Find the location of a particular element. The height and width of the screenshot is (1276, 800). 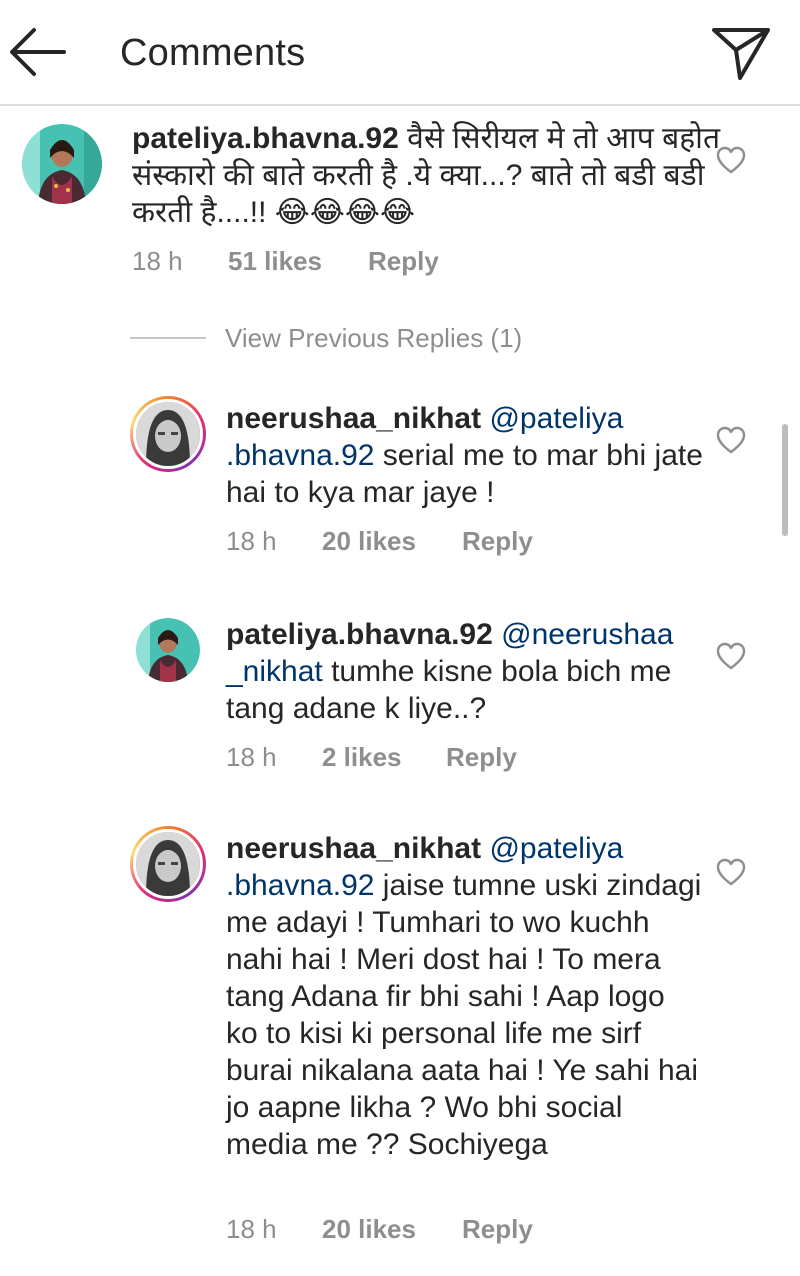

comment-likes: 2 likes is located at coordinates (384, 757).